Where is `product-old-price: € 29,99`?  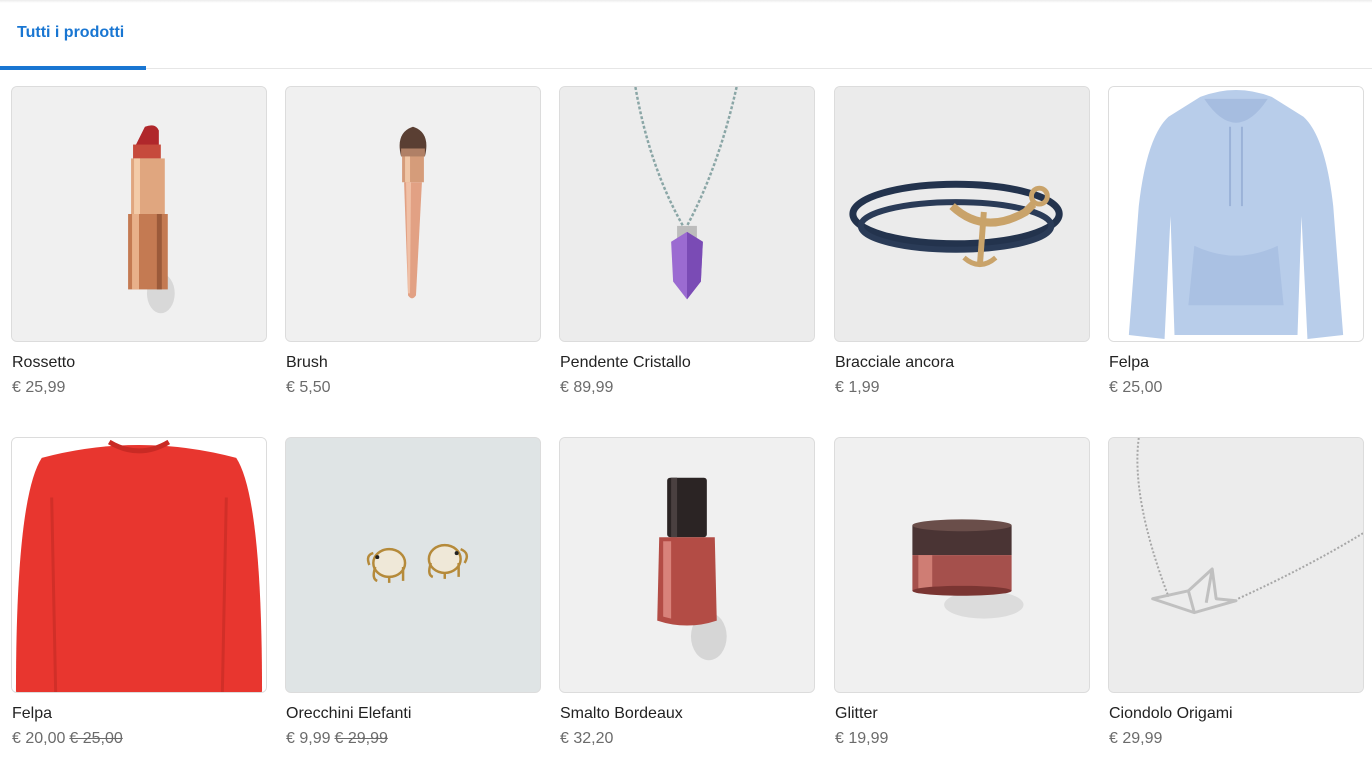
product-old-price: € 29,99 is located at coordinates (361, 738).